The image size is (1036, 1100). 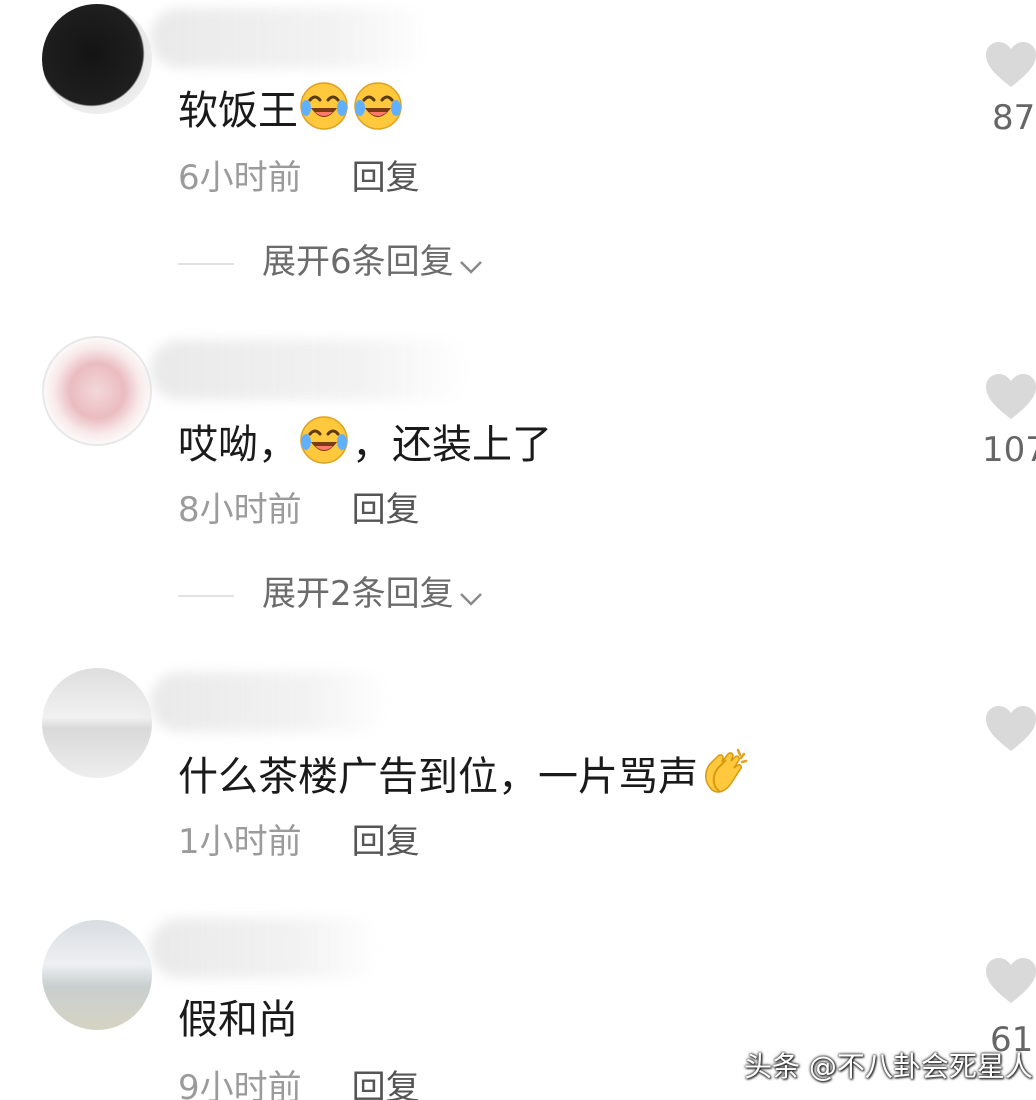 What do you see at coordinates (238, 111) in the screenshot?
I see `comment-text-body: 软饭王` at bounding box center [238, 111].